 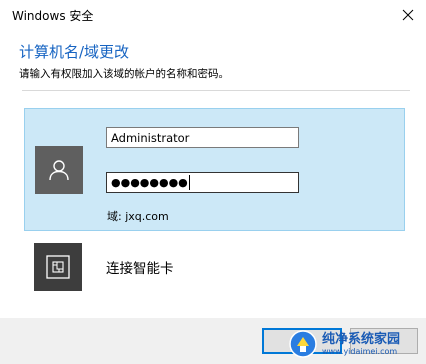 I want to click on header-divider, so click(x=216, y=90).